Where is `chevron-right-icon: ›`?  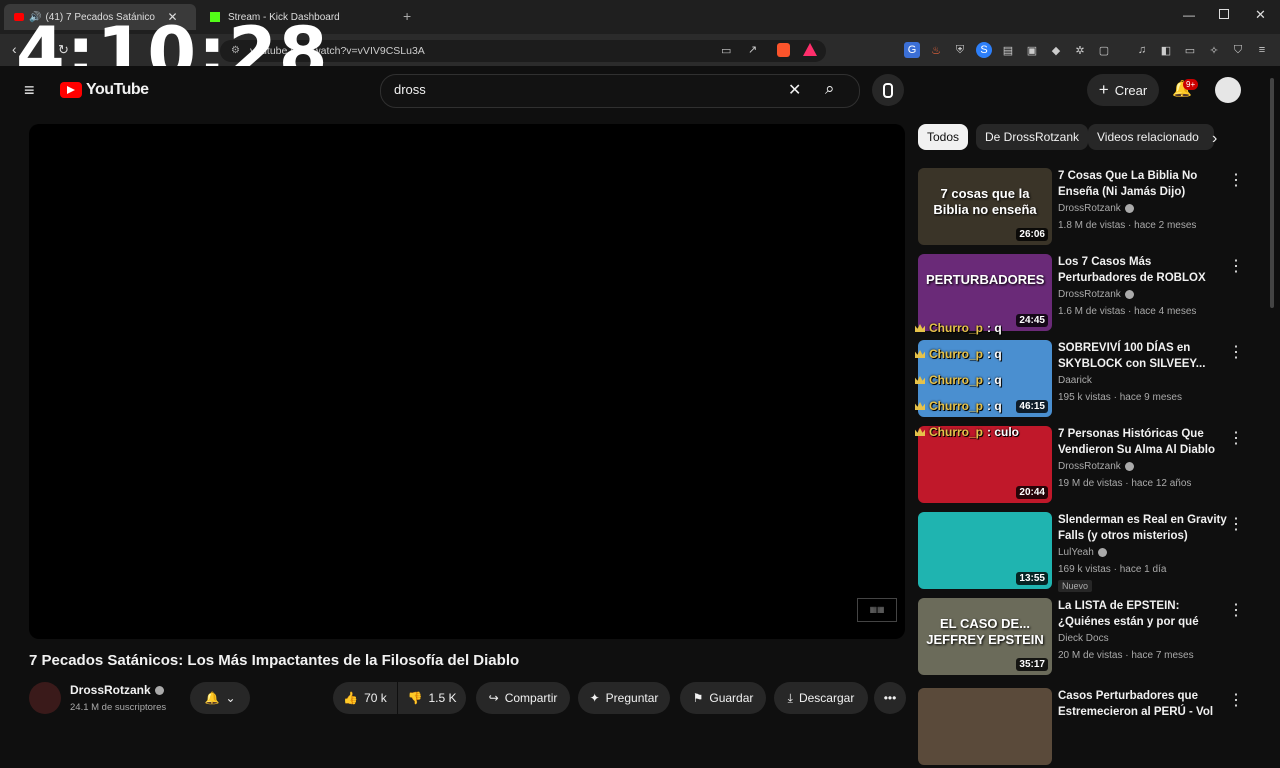
chevron-right-icon: › is located at coordinates (1214, 139).